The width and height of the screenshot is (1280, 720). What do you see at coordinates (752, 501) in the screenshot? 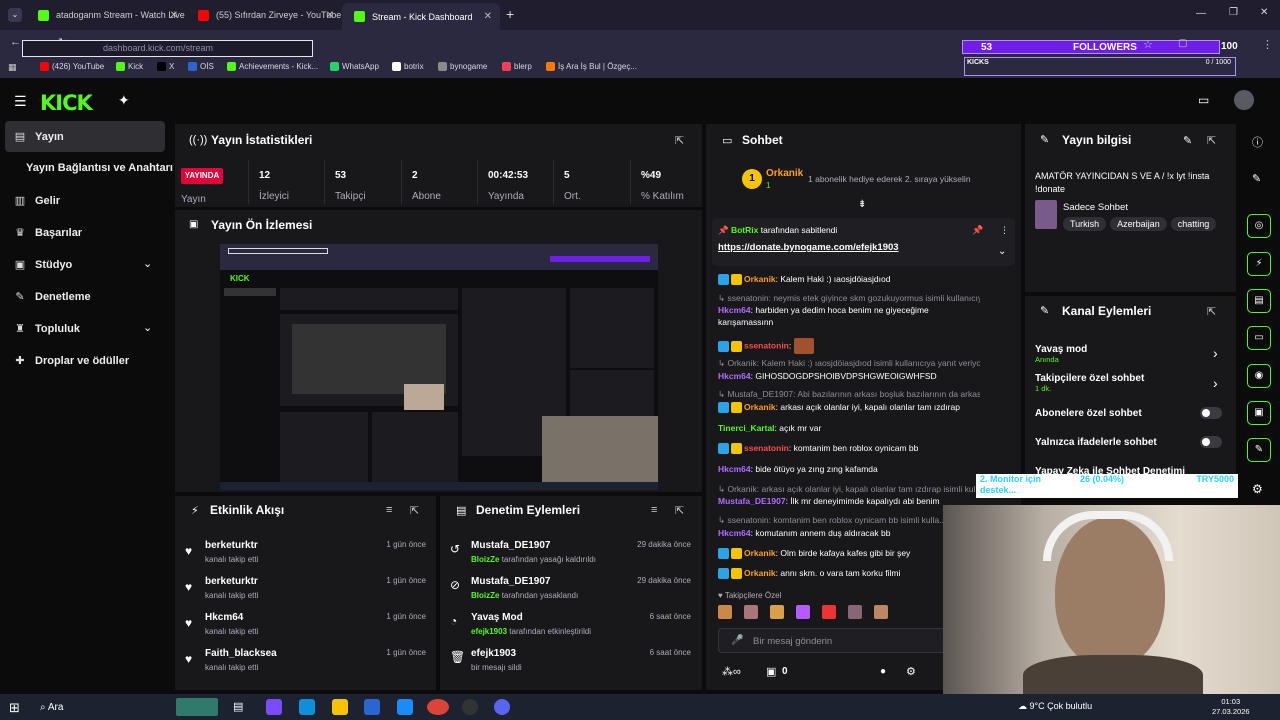
I see `chat-username: Mustafa_DE1907` at bounding box center [752, 501].